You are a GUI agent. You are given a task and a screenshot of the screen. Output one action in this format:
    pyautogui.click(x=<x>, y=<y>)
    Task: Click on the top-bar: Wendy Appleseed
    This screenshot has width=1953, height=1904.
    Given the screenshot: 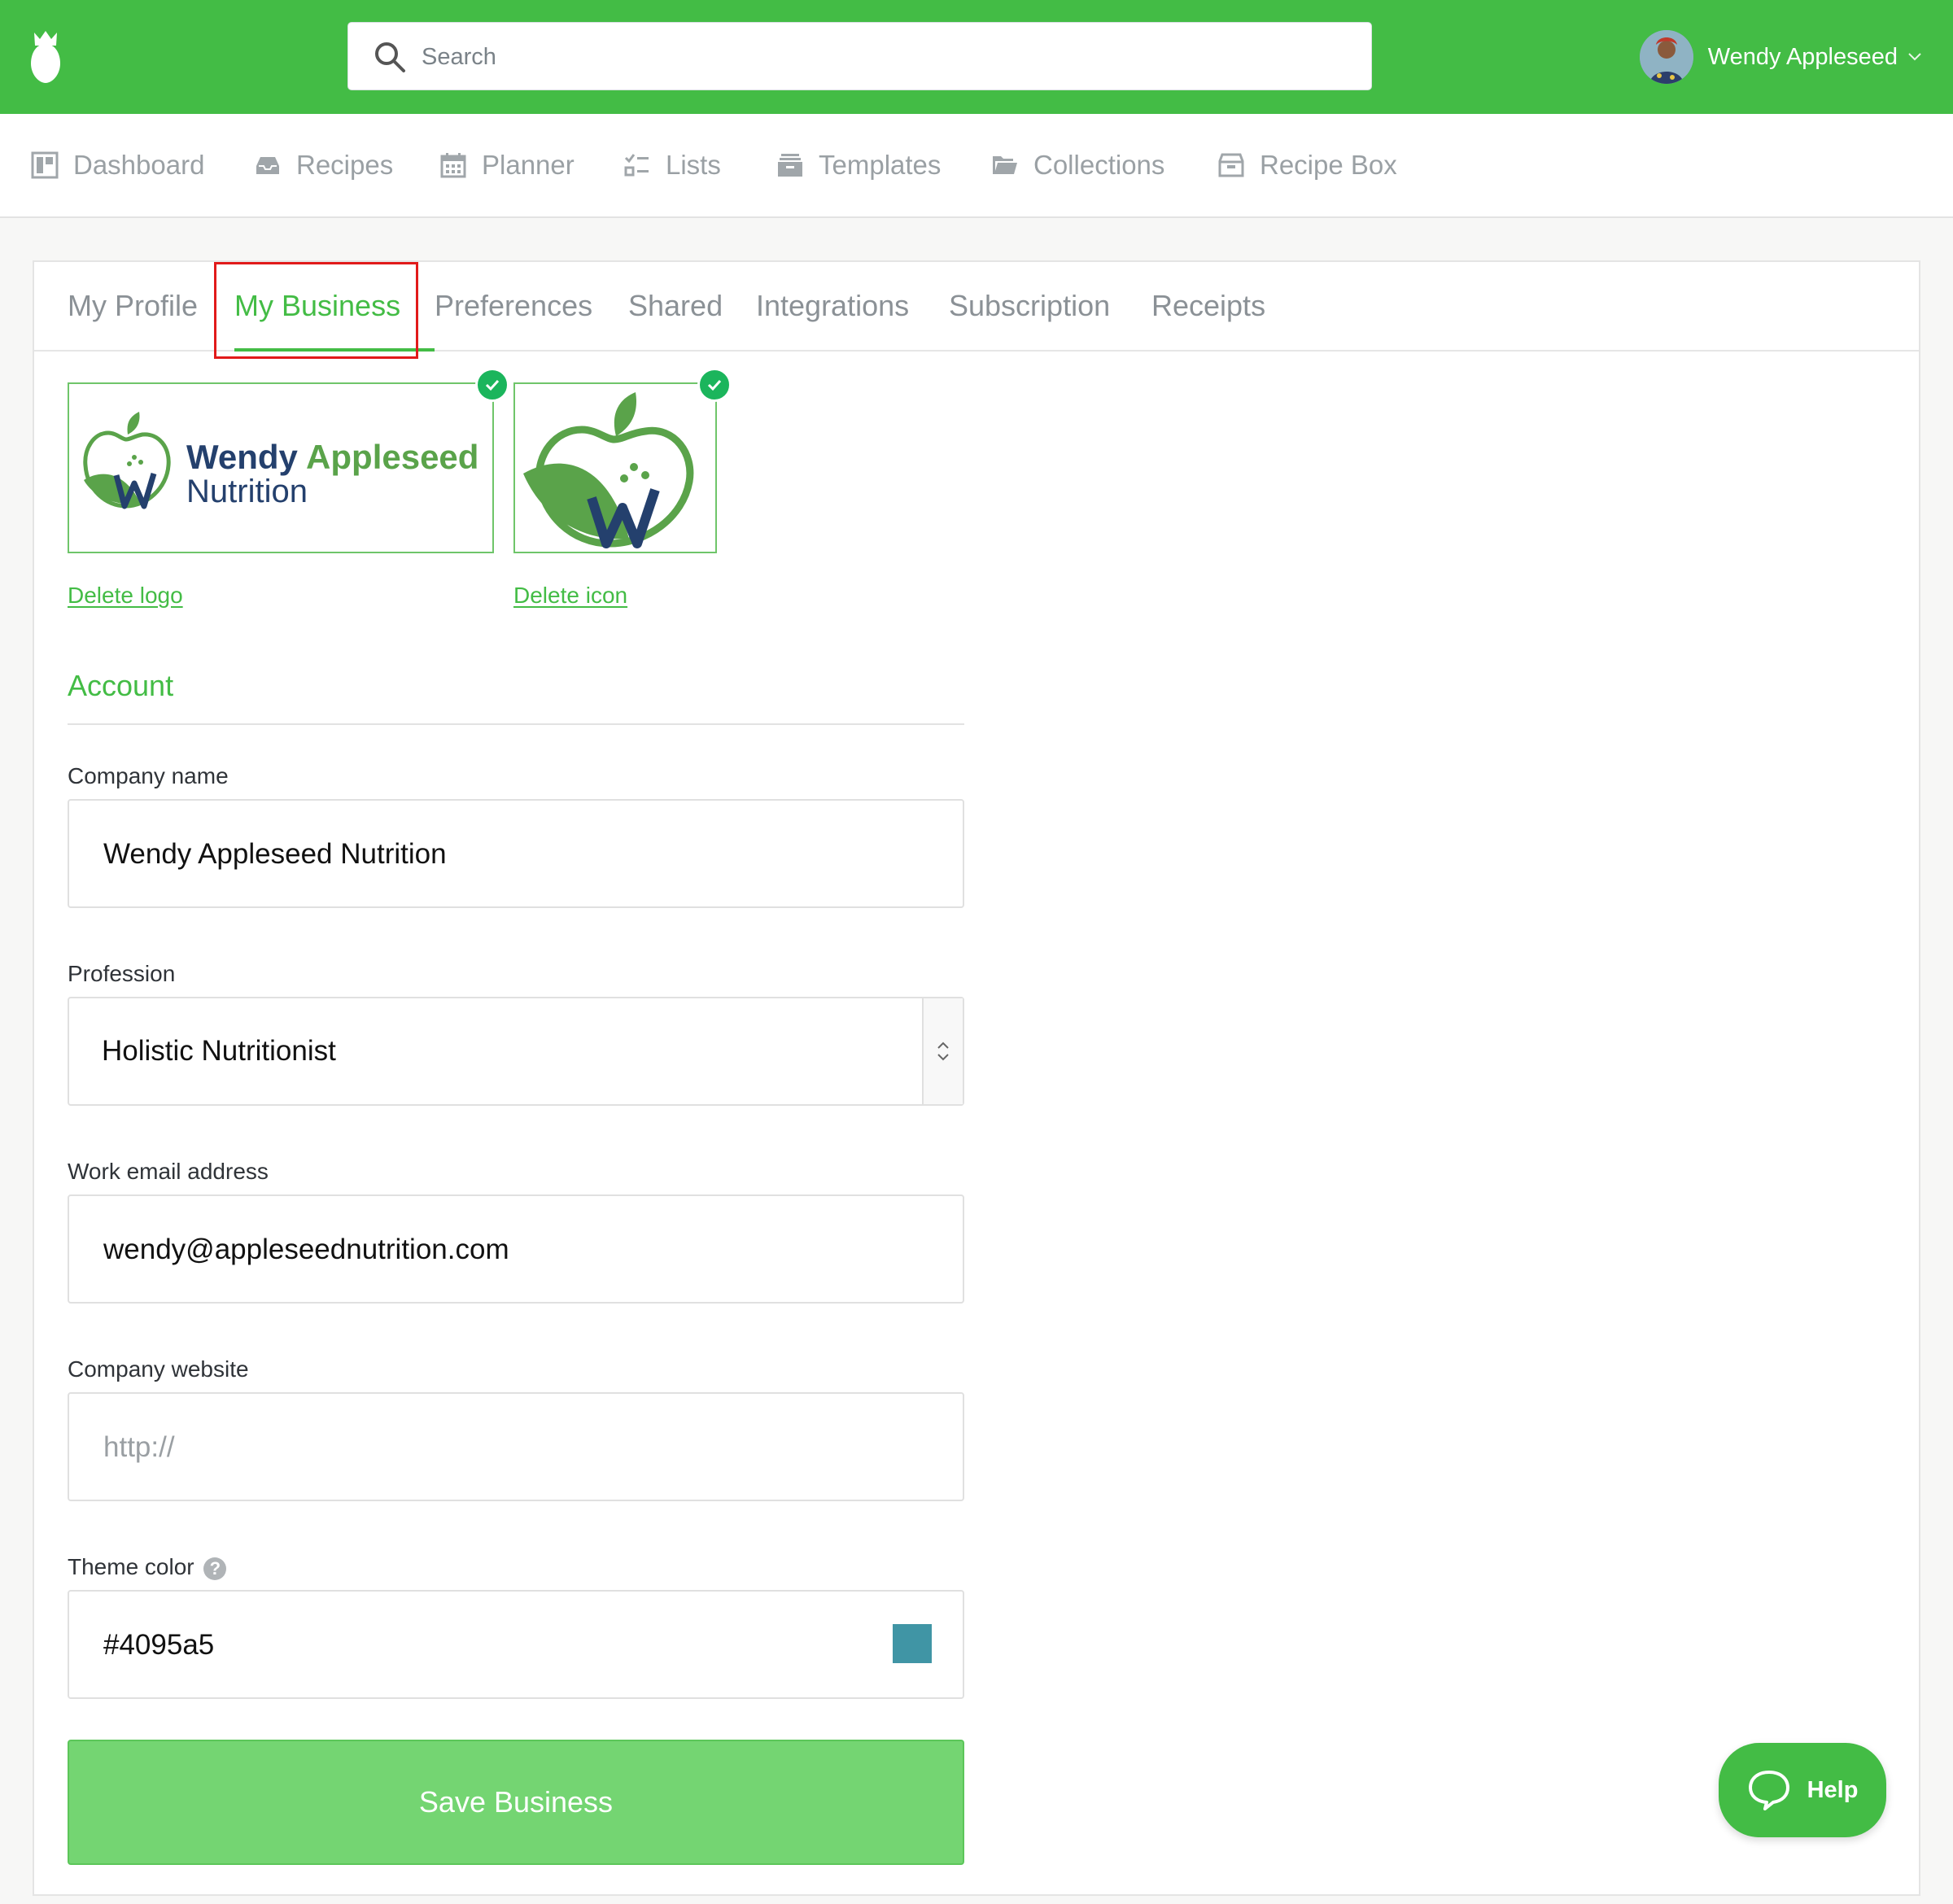 What is the action you would take?
    pyautogui.click(x=976, y=57)
    